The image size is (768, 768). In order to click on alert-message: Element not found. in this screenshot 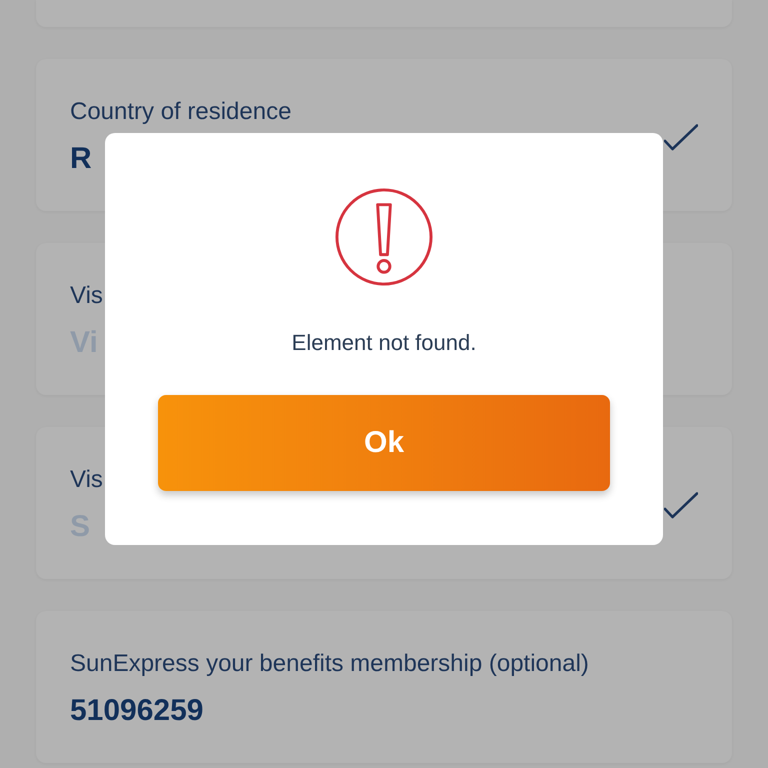, I will do `click(384, 343)`.